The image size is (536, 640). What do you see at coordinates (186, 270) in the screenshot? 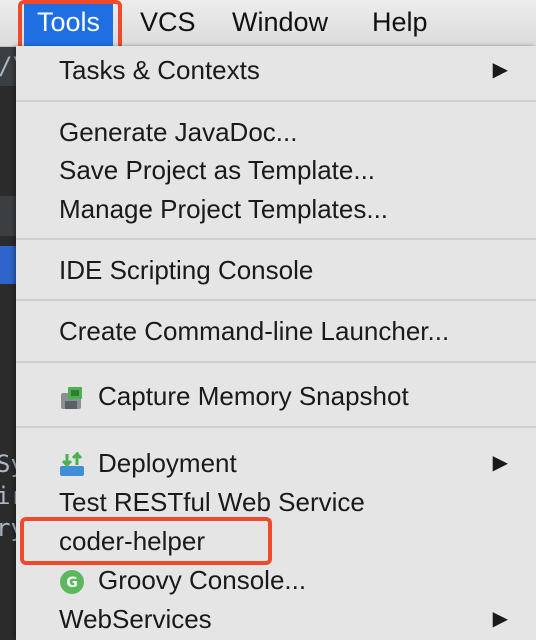
I see `menu-item-label: IDE Scripting Console` at bounding box center [186, 270].